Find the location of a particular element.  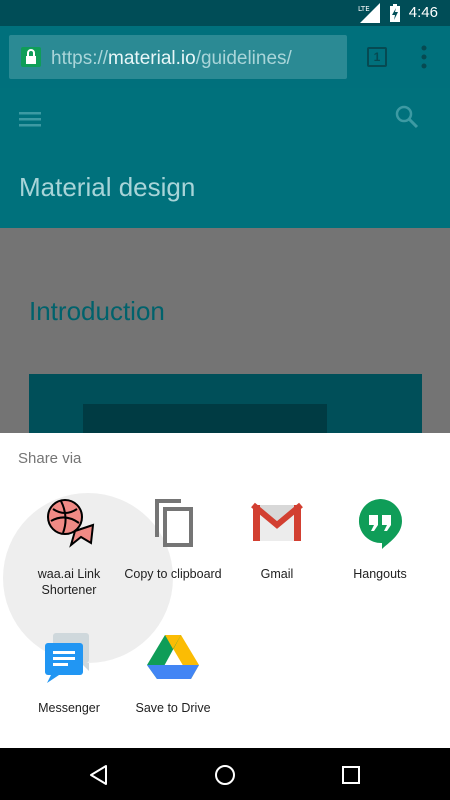

intro-heading: Introduction is located at coordinates (97, 311).